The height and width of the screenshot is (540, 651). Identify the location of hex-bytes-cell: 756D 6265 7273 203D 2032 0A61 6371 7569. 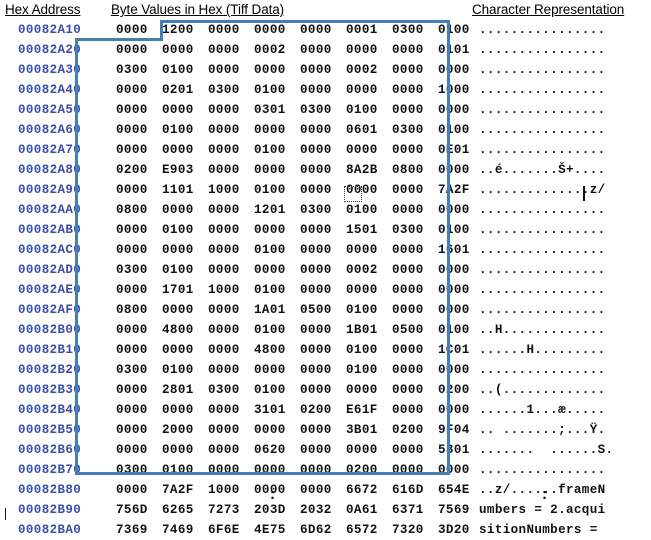
(300, 510).